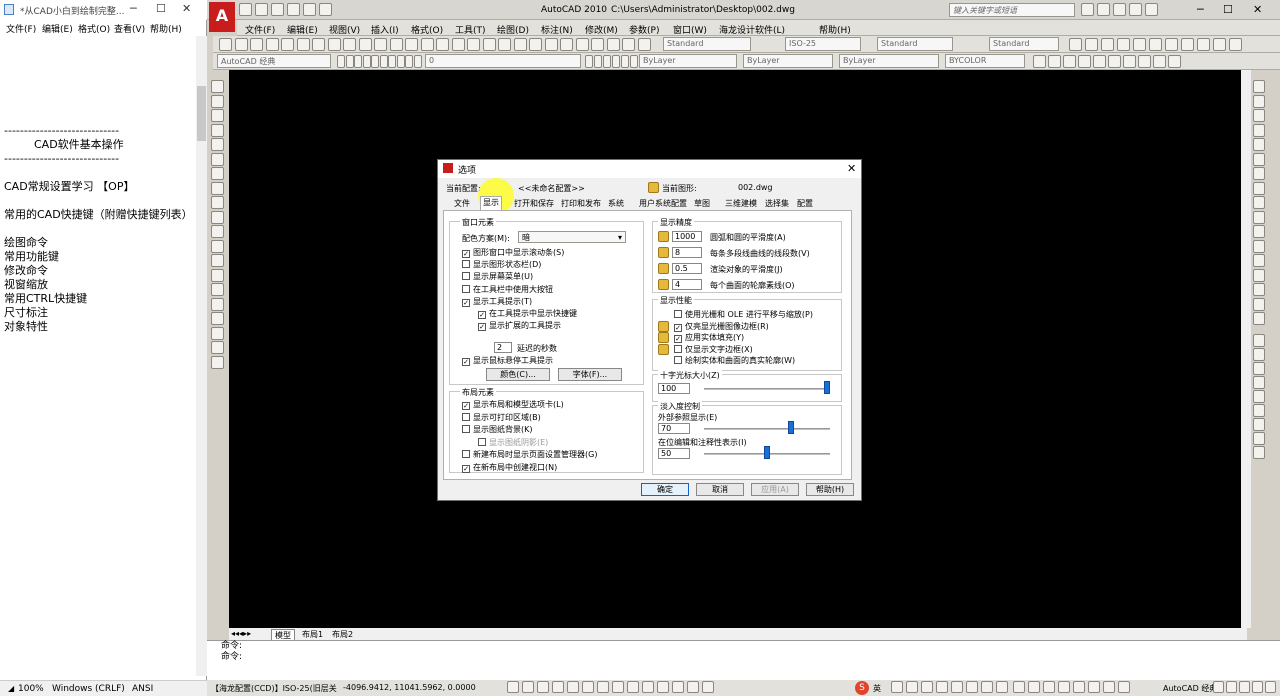  What do you see at coordinates (166, 28) in the screenshot?
I see `menu-help: 帮助(H)` at bounding box center [166, 28].